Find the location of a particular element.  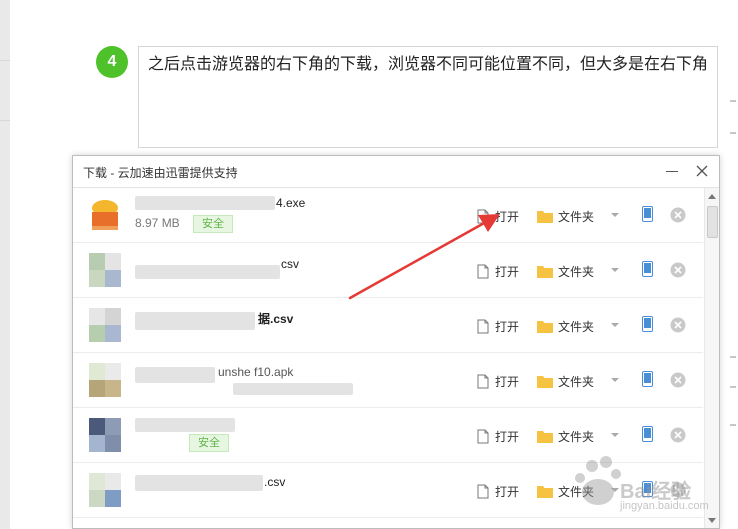

exe-file-icon is located at coordinates (105, 215).